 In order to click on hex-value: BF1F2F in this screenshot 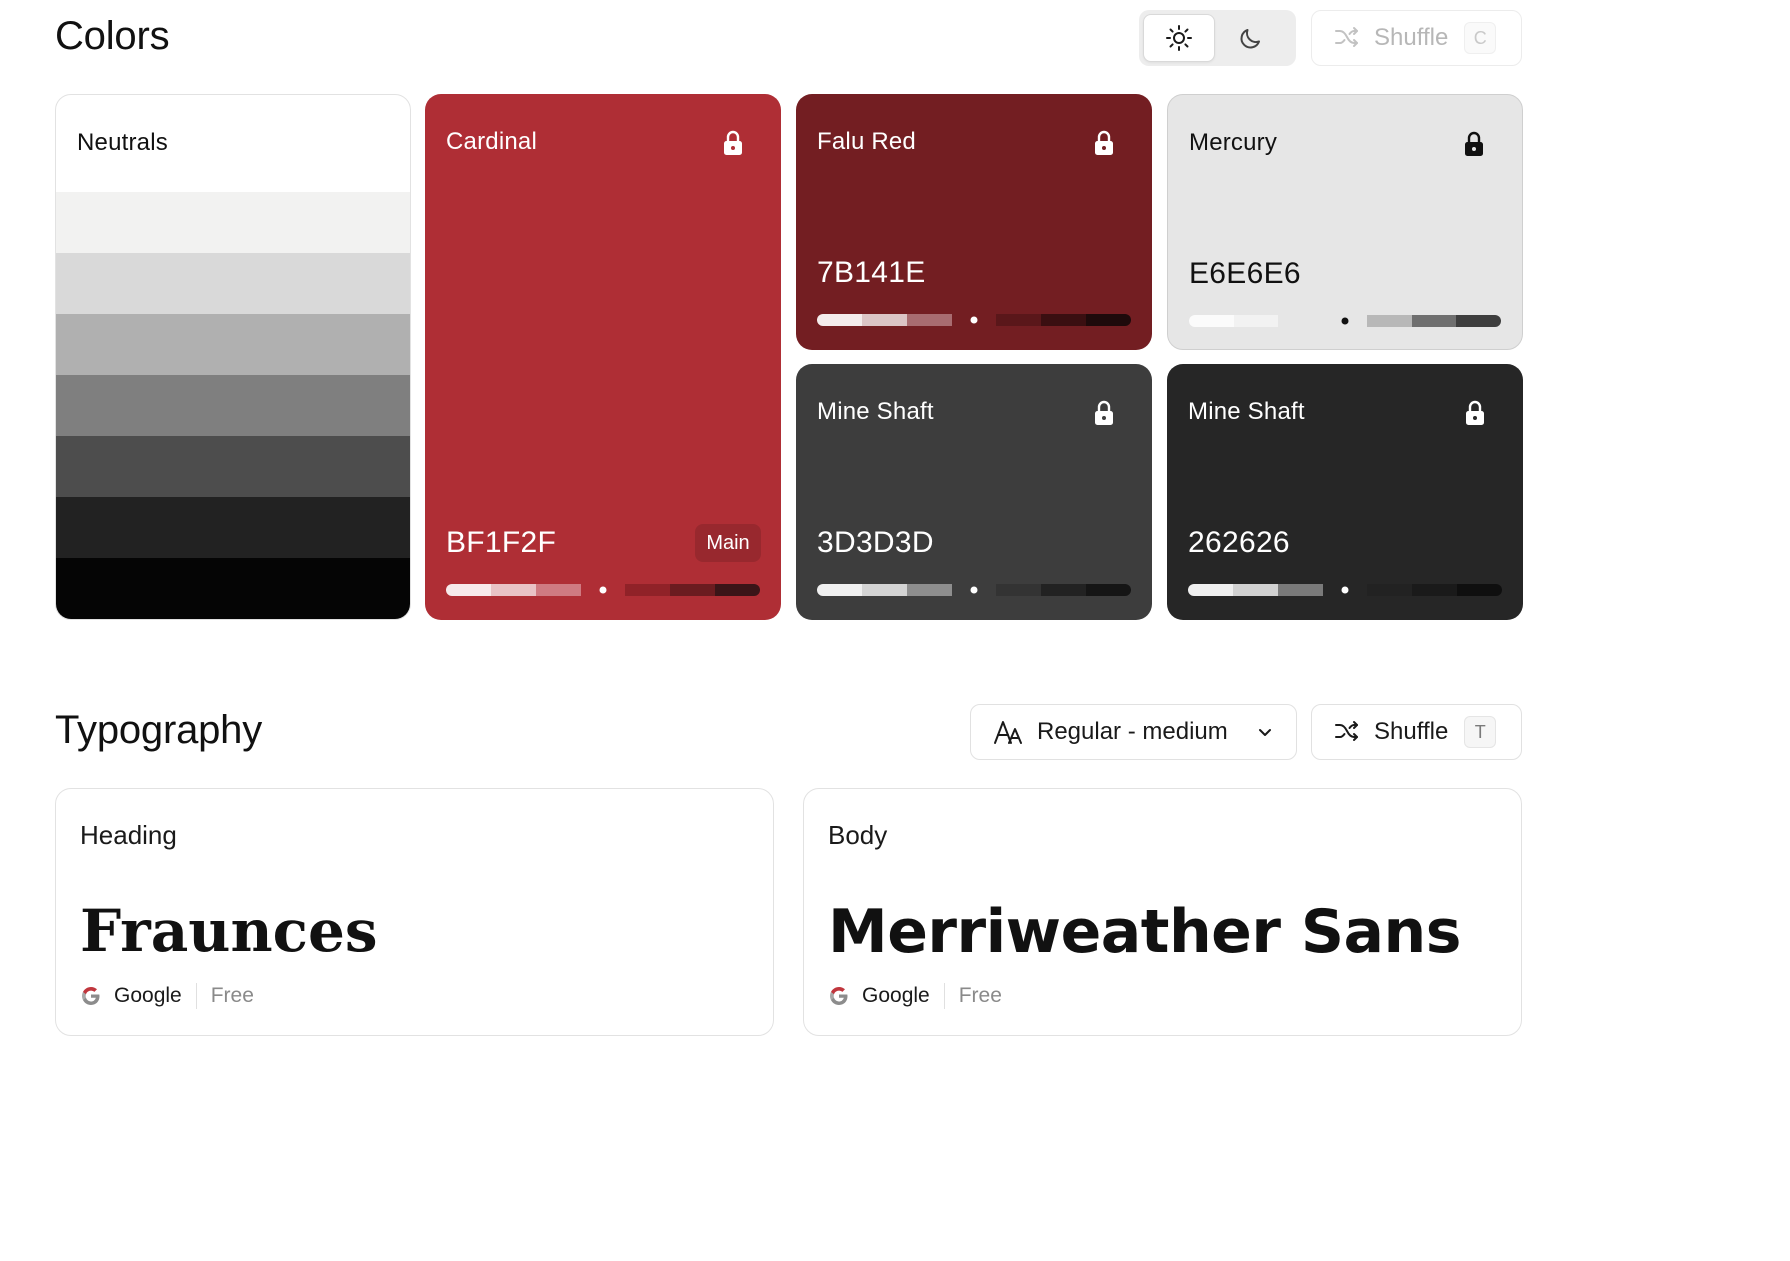, I will do `click(501, 543)`.